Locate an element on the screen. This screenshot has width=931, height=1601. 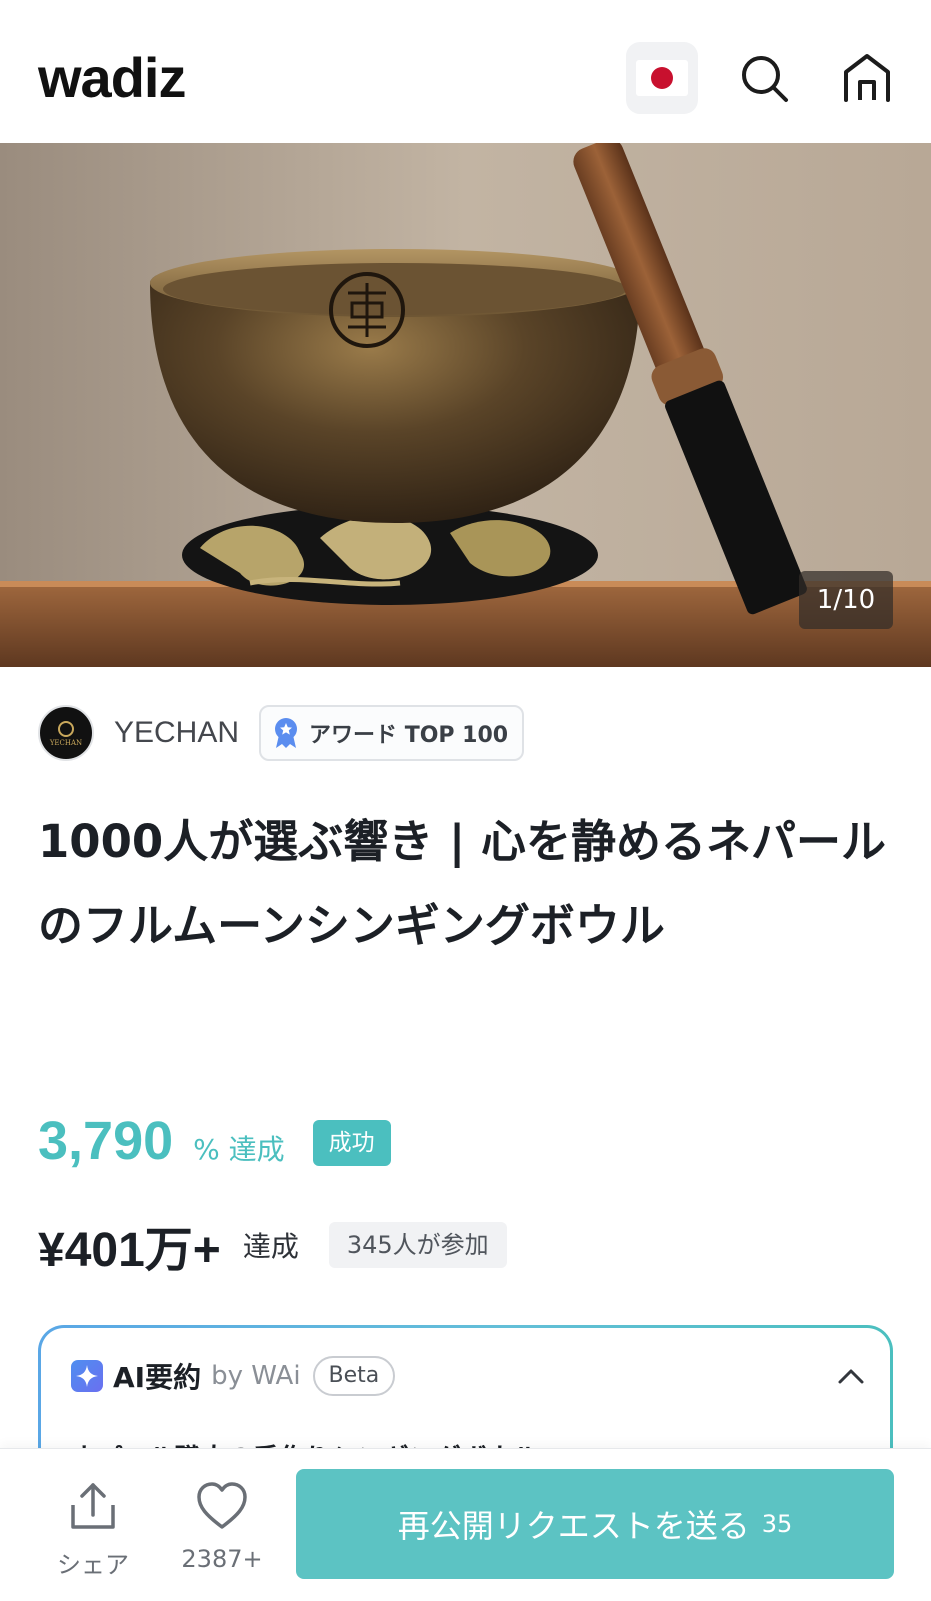
japan-flag-icon is located at coordinates (662, 78).